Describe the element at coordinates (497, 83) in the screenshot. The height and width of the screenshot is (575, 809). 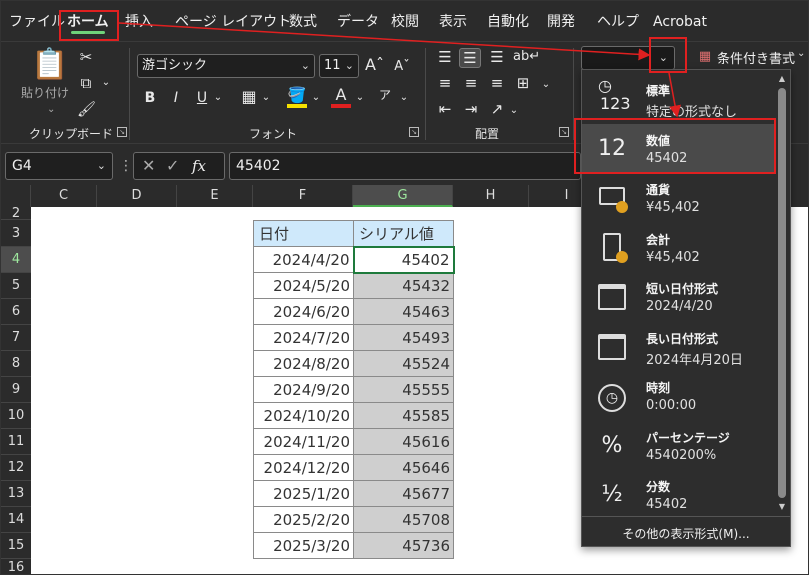
I see `align-right-icon: ≡` at that location.